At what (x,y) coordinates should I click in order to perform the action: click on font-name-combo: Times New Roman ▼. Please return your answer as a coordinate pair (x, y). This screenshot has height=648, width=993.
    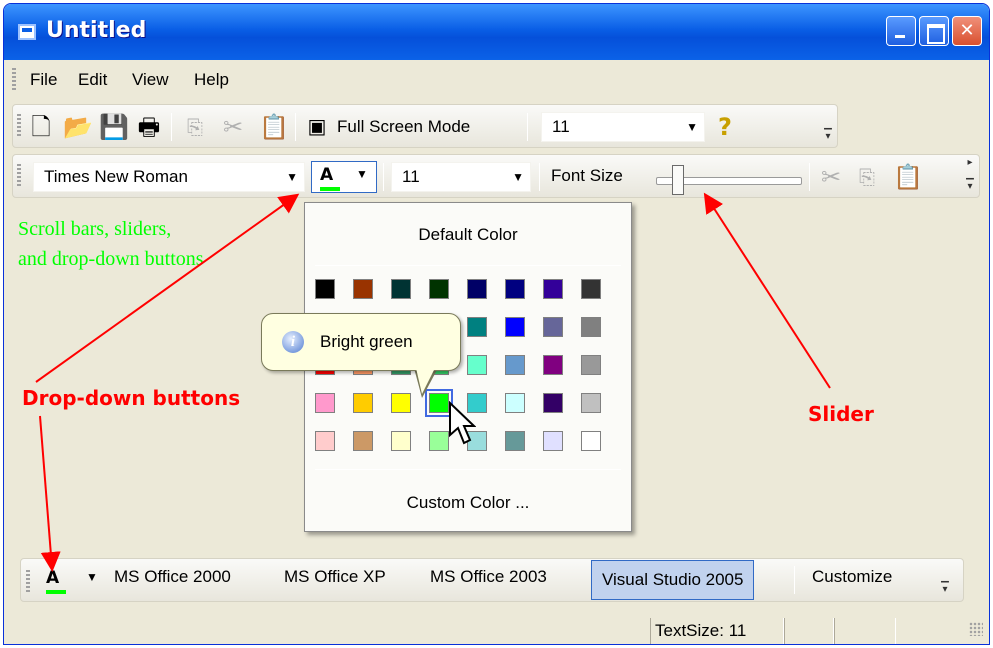
    Looking at the image, I should click on (169, 177).